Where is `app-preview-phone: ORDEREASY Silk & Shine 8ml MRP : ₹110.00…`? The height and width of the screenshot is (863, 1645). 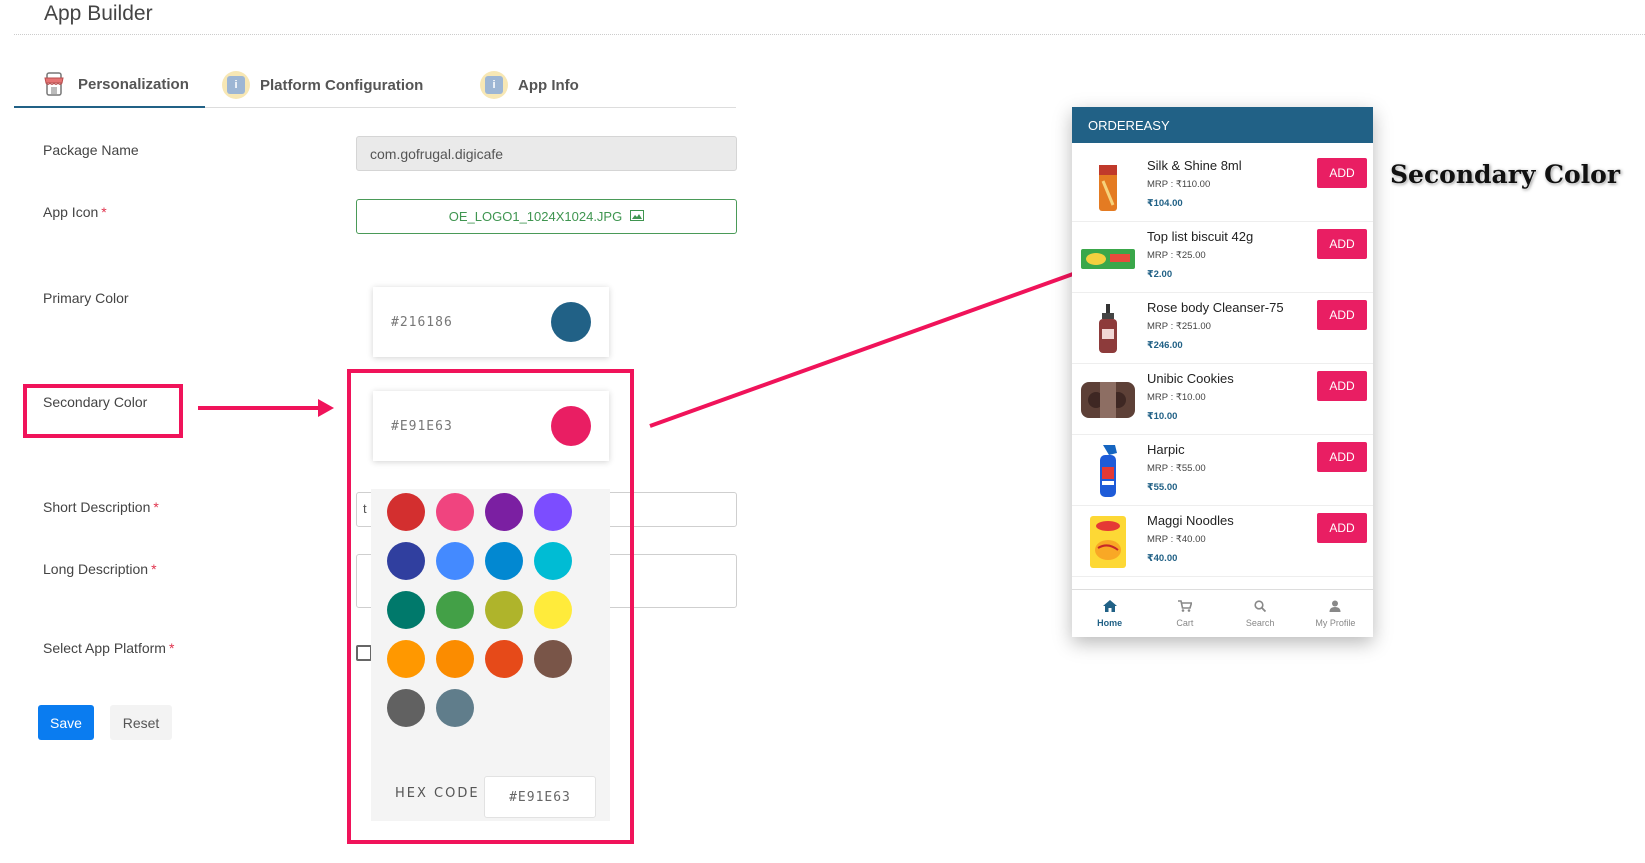
app-preview-phone: ORDEREASY Silk & Shine 8ml MRP : ₹110.00… is located at coordinates (1222, 372).